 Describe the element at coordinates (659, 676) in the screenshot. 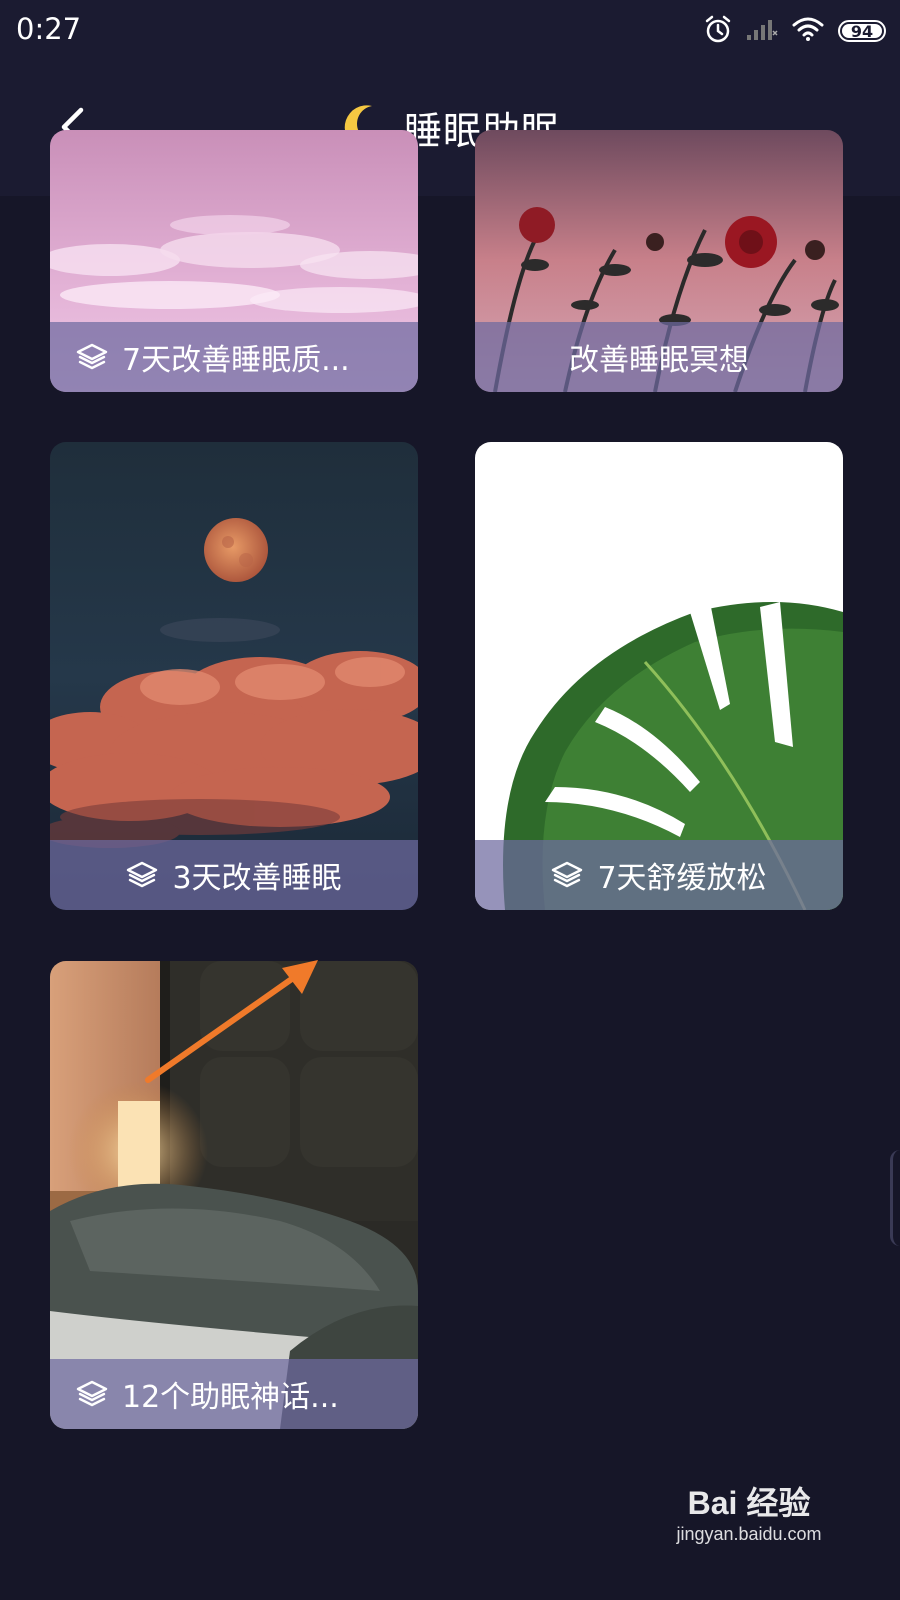

I see `course-card: 7天舒缓放松` at that location.